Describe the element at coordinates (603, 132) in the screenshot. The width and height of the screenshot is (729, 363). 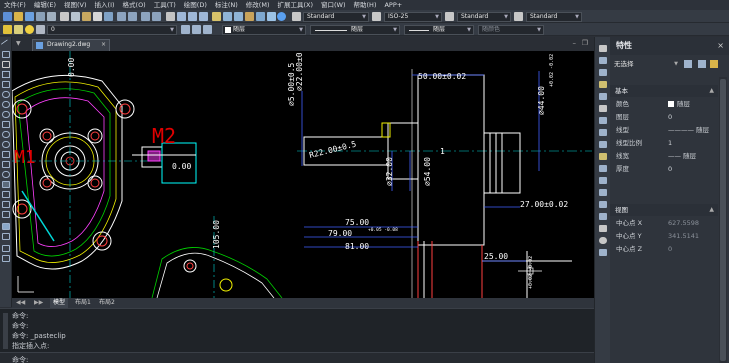
I see `scale-icon` at that location.